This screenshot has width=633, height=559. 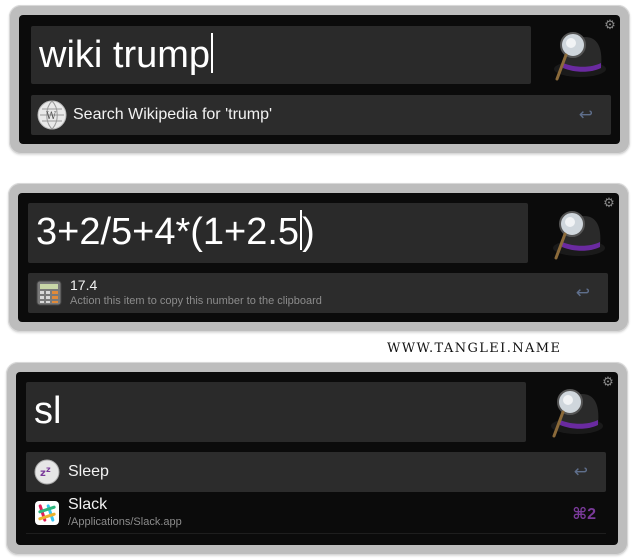 I want to click on result-row-1: W Search Wikipedia for 'trump' ↩, so click(x=321, y=115).